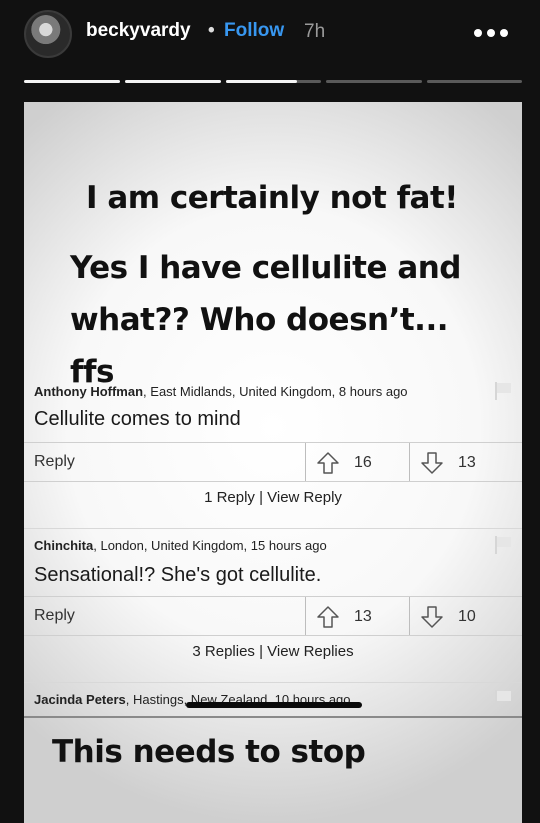 This screenshot has height=823, width=540. Describe the element at coordinates (491, 33) in the screenshot. I see `more-options-icon` at that location.